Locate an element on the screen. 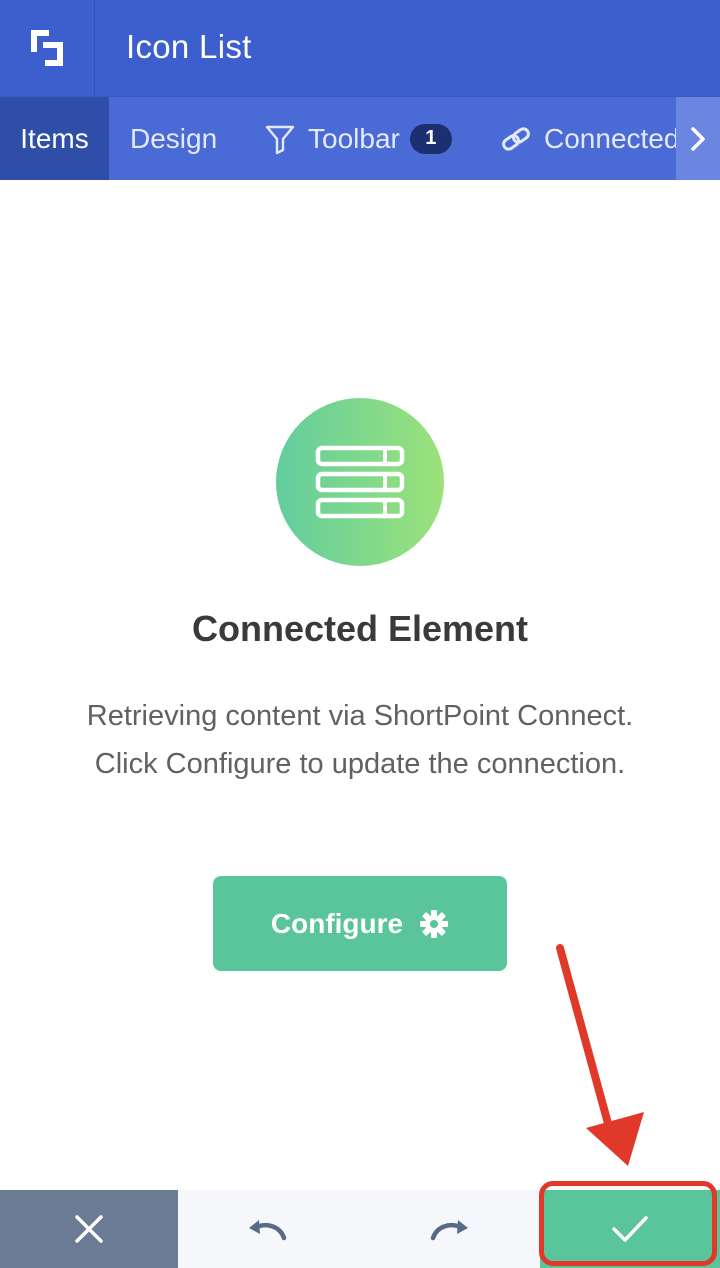  undo-icon is located at coordinates (268, 1230).